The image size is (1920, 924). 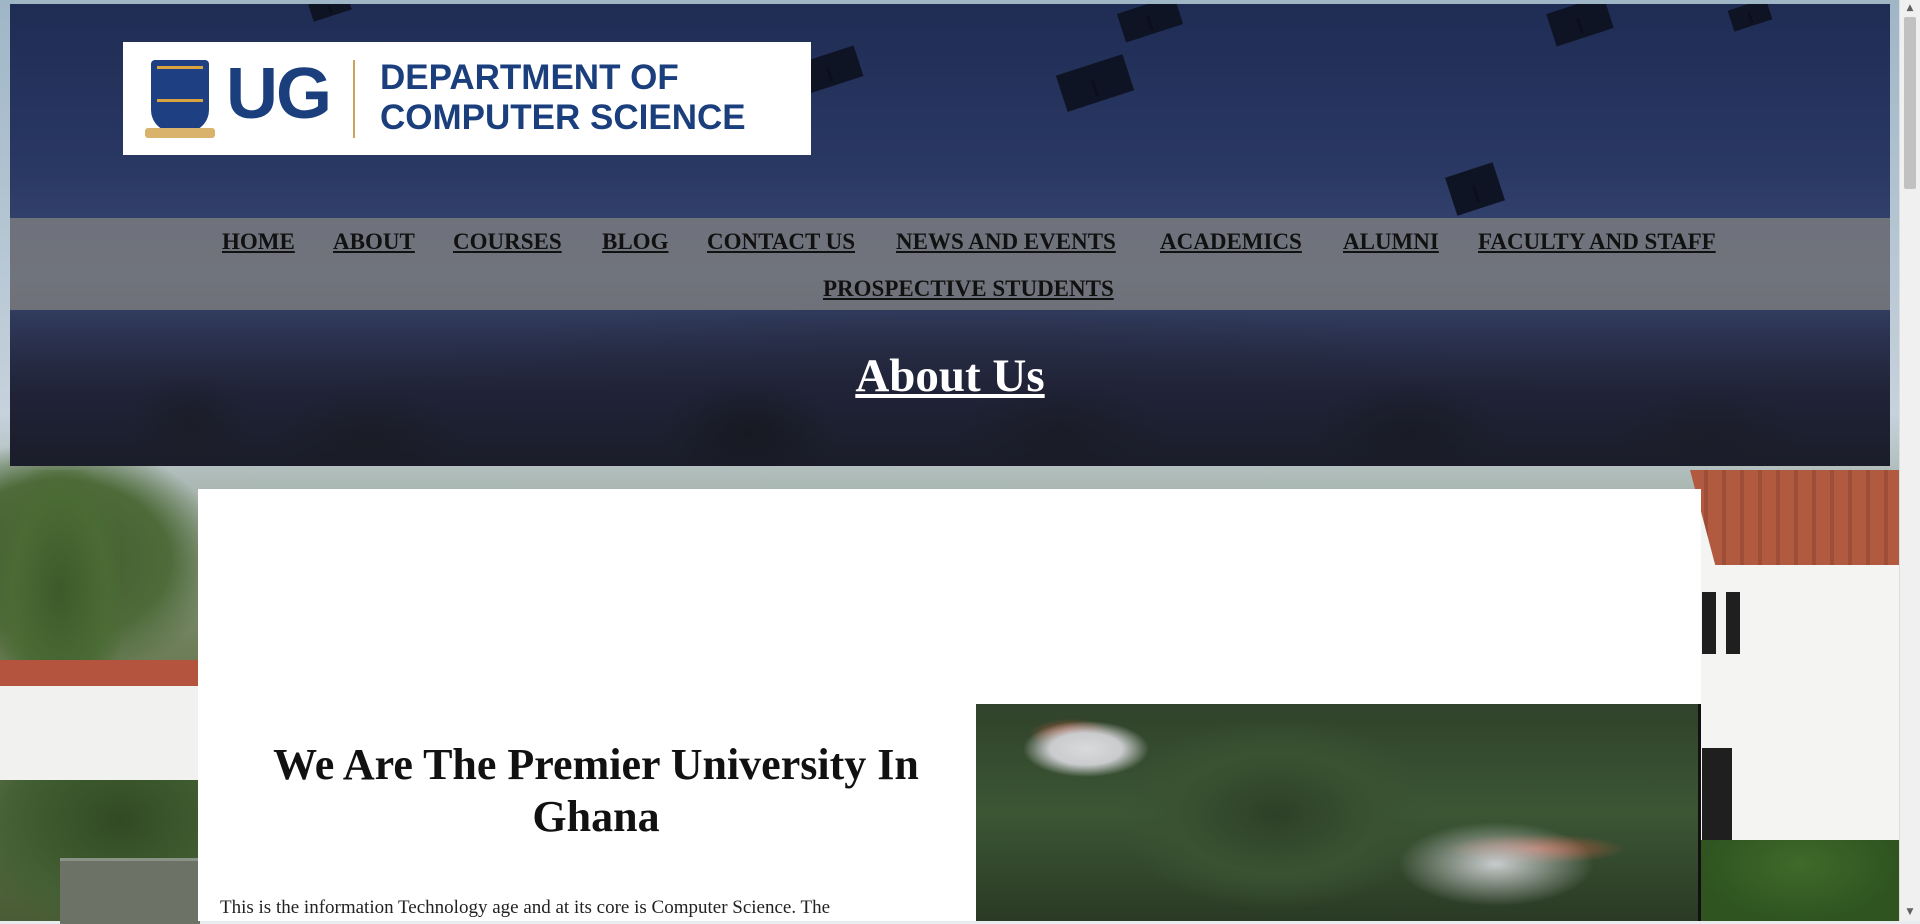 I want to click on nav-item-faculty-and-staff: FACULTY AND STAFF, so click(x=1597, y=242).